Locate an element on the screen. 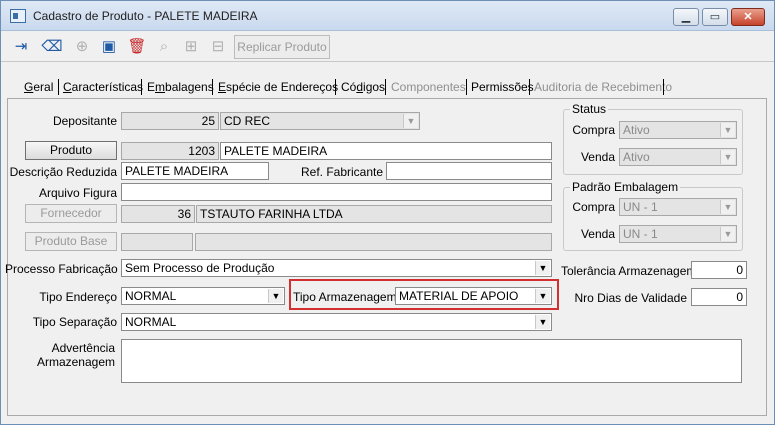 This screenshot has width=775, height=425. status-title: Status is located at coordinates (589, 109).